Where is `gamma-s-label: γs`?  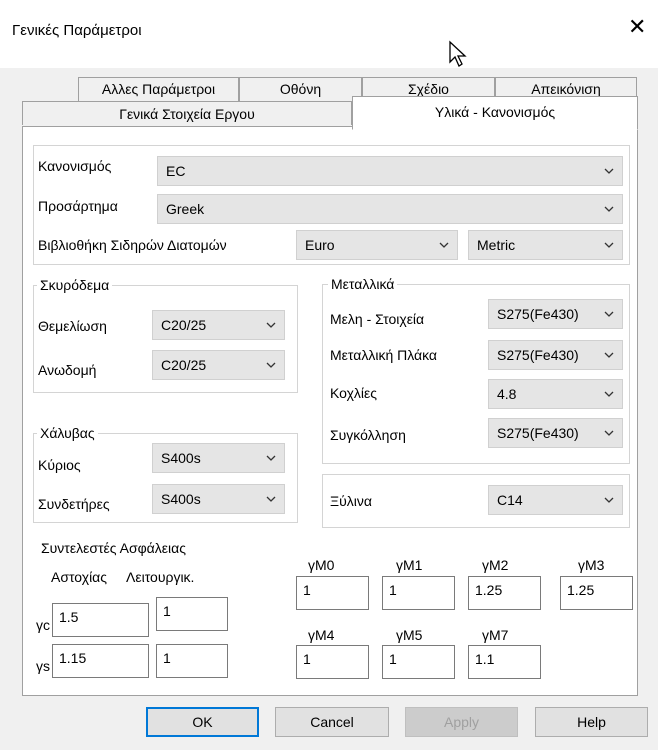 gamma-s-label: γs is located at coordinates (43, 666).